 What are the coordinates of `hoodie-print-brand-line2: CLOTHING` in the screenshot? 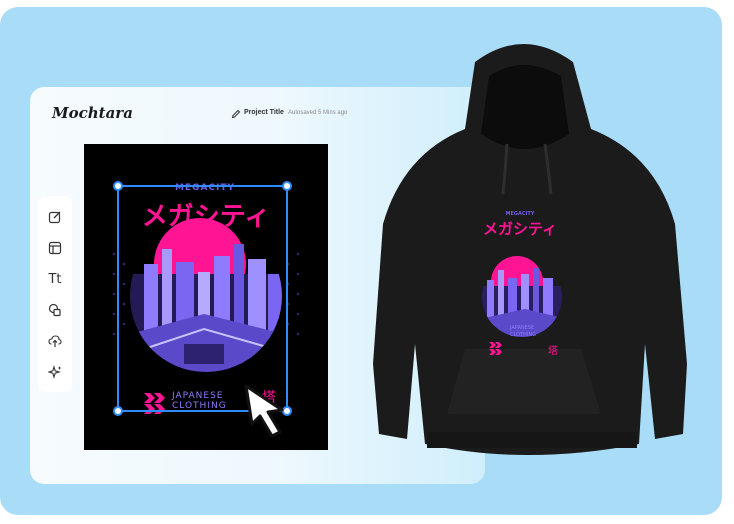 It's located at (523, 335).